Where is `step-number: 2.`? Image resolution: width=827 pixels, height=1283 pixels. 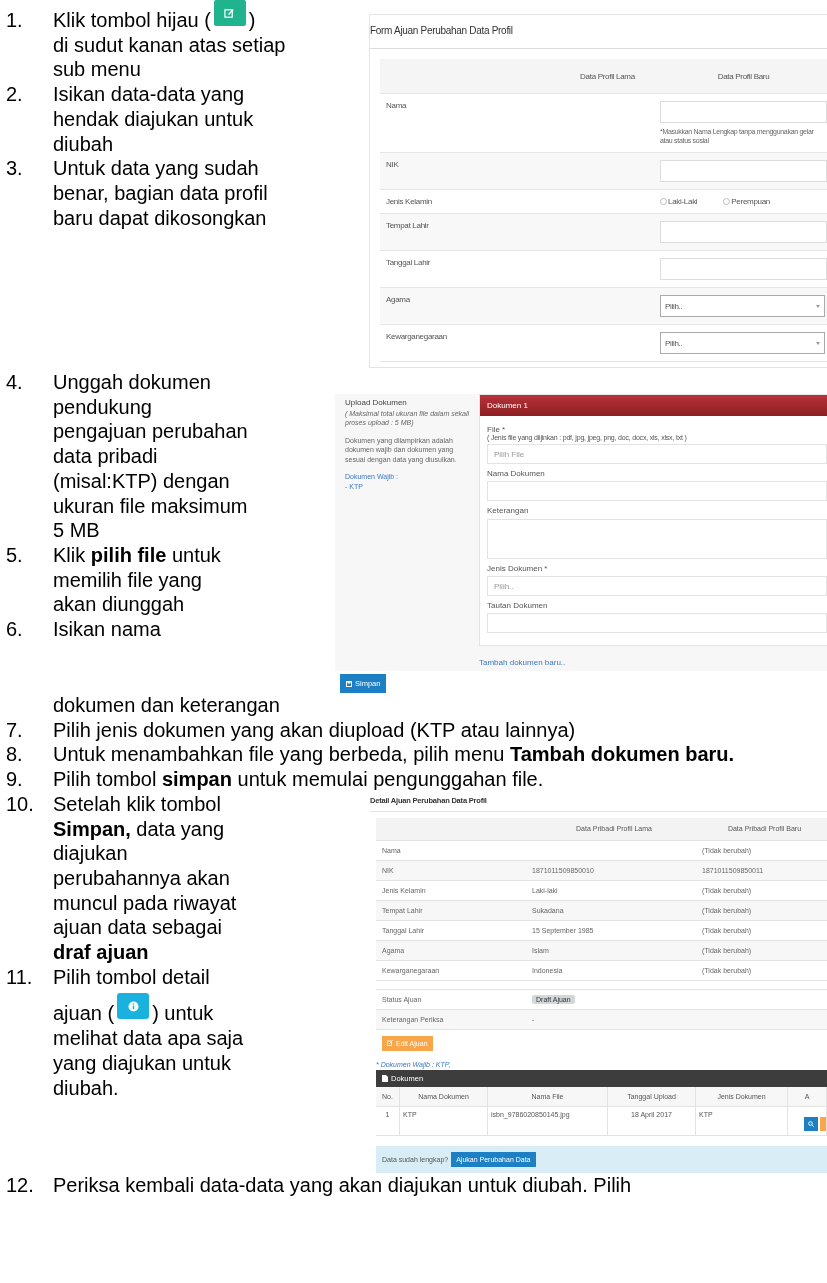
step-number: 2. is located at coordinates (15, 95).